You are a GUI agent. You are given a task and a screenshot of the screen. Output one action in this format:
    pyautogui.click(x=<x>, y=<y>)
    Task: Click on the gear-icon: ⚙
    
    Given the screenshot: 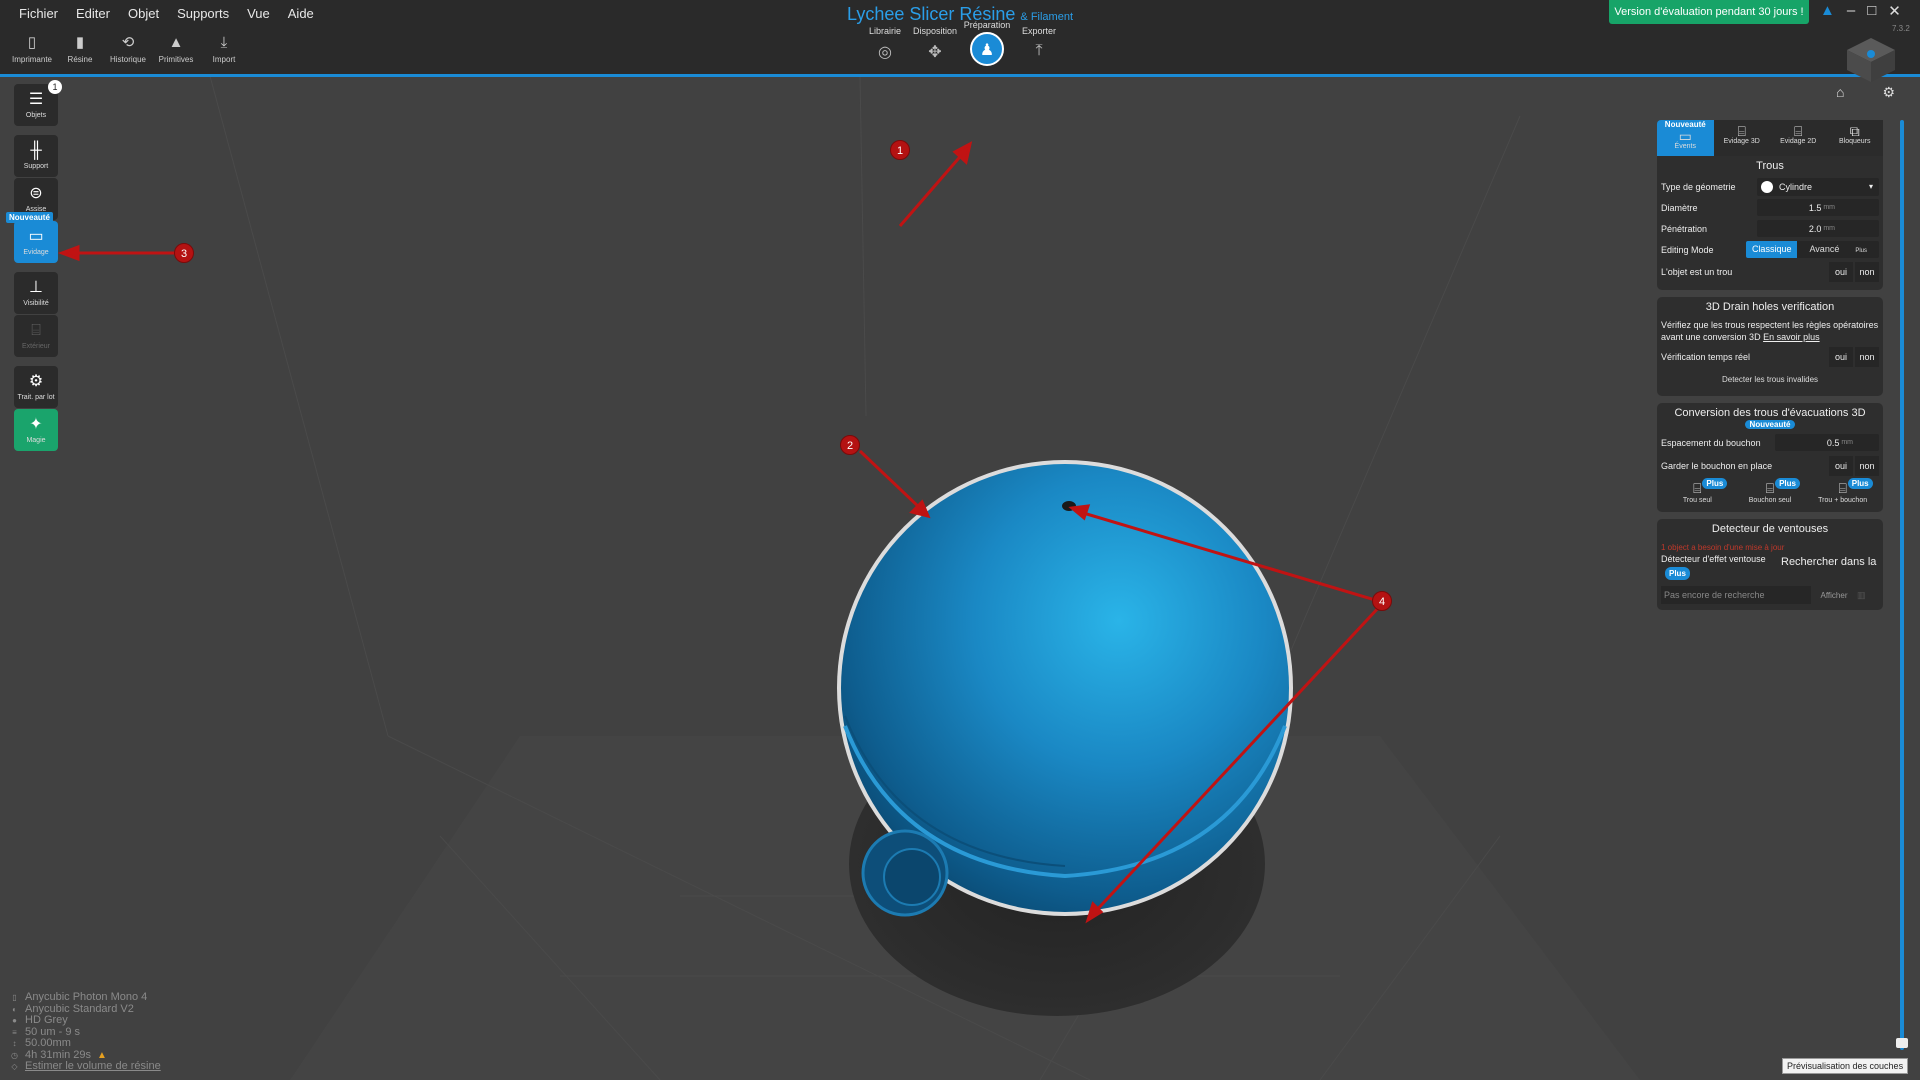 What is the action you would take?
    pyautogui.click(x=1888, y=92)
    